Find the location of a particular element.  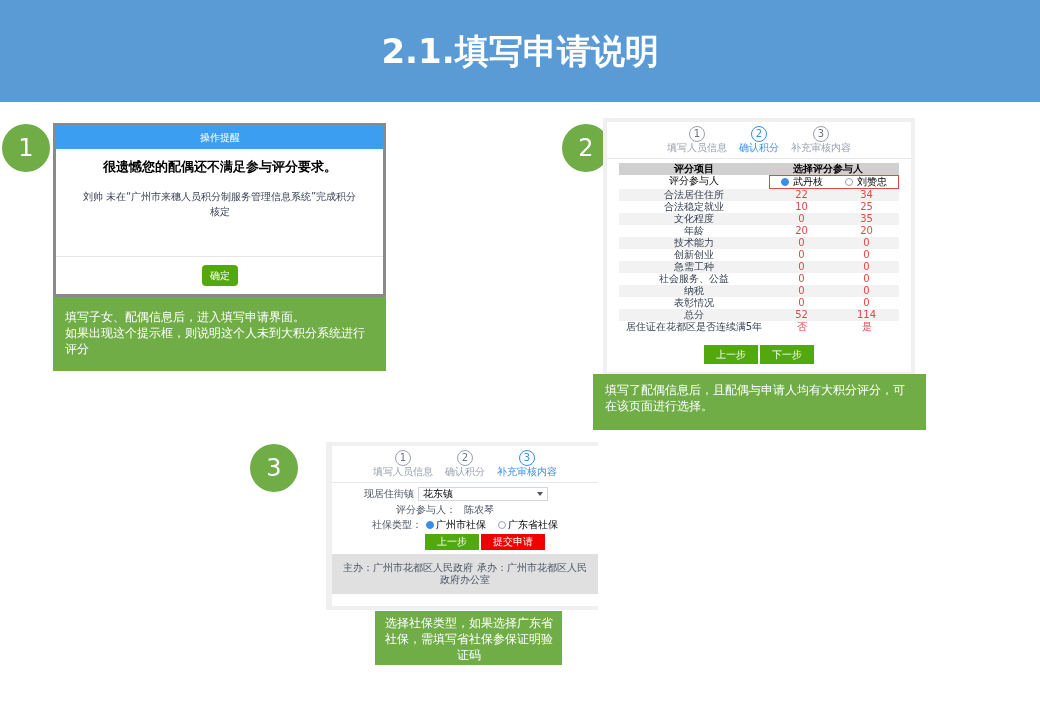

step-button: 下一步 is located at coordinates (787, 354).